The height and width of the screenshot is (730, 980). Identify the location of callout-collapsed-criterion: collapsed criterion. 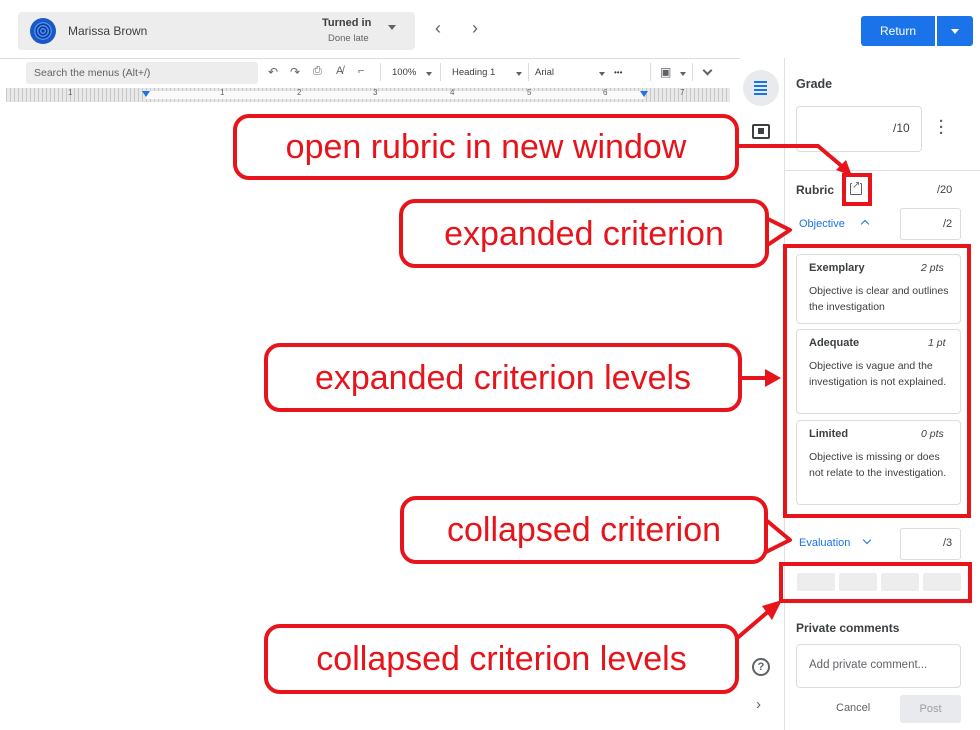
(584, 530).